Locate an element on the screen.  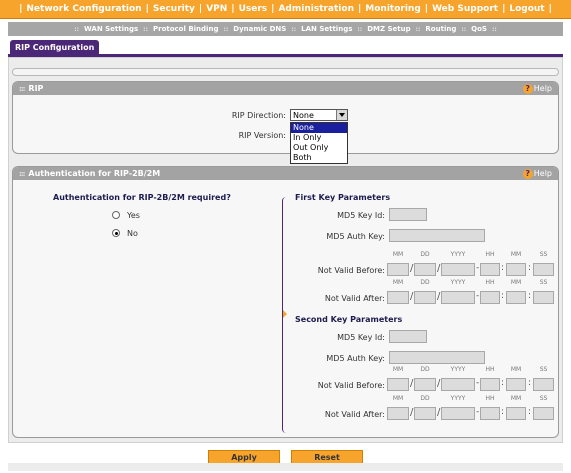
auth-help-link: ? Help is located at coordinates (537, 173).